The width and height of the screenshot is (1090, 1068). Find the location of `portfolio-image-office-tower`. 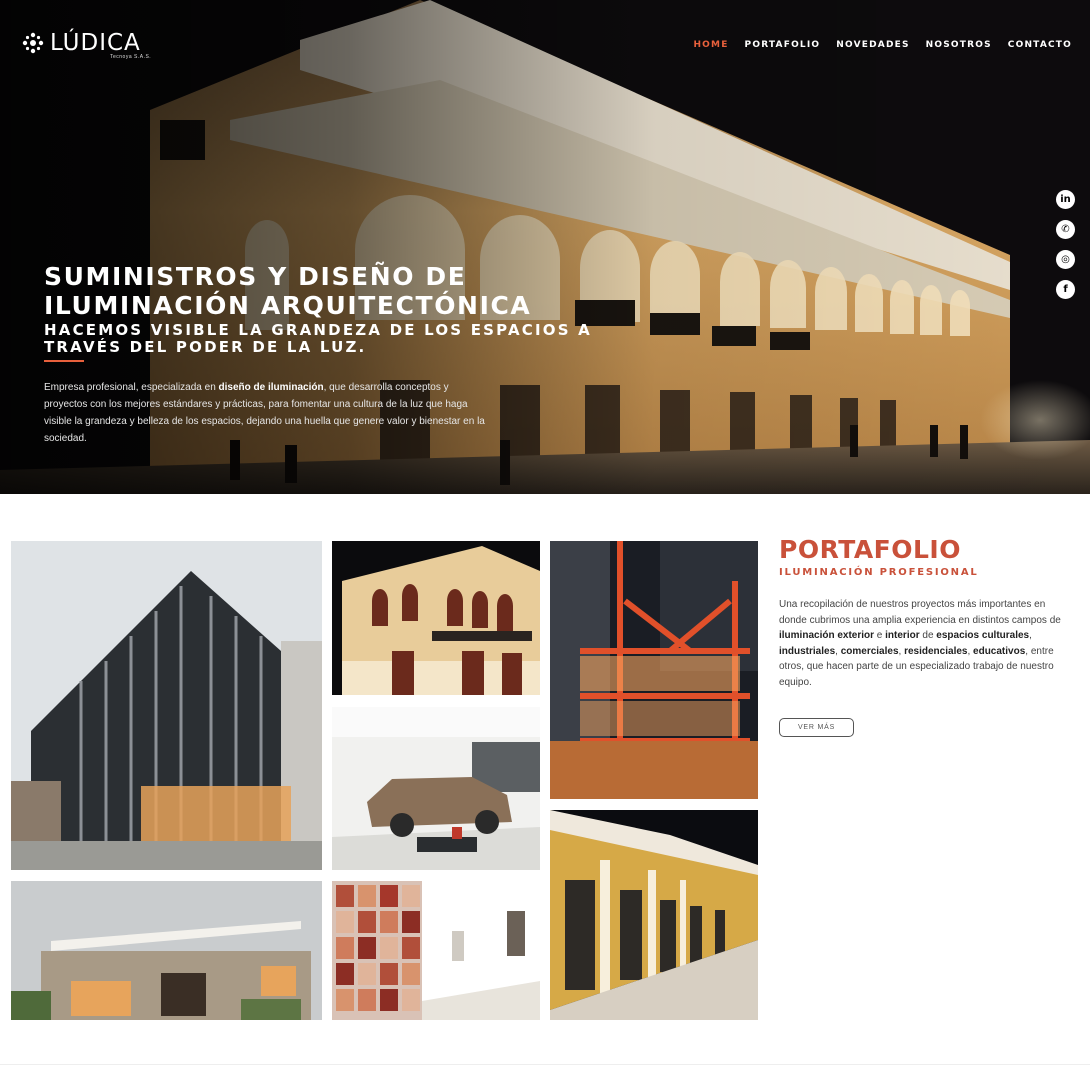

portfolio-image-office-tower is located at coordinates (166, 705).